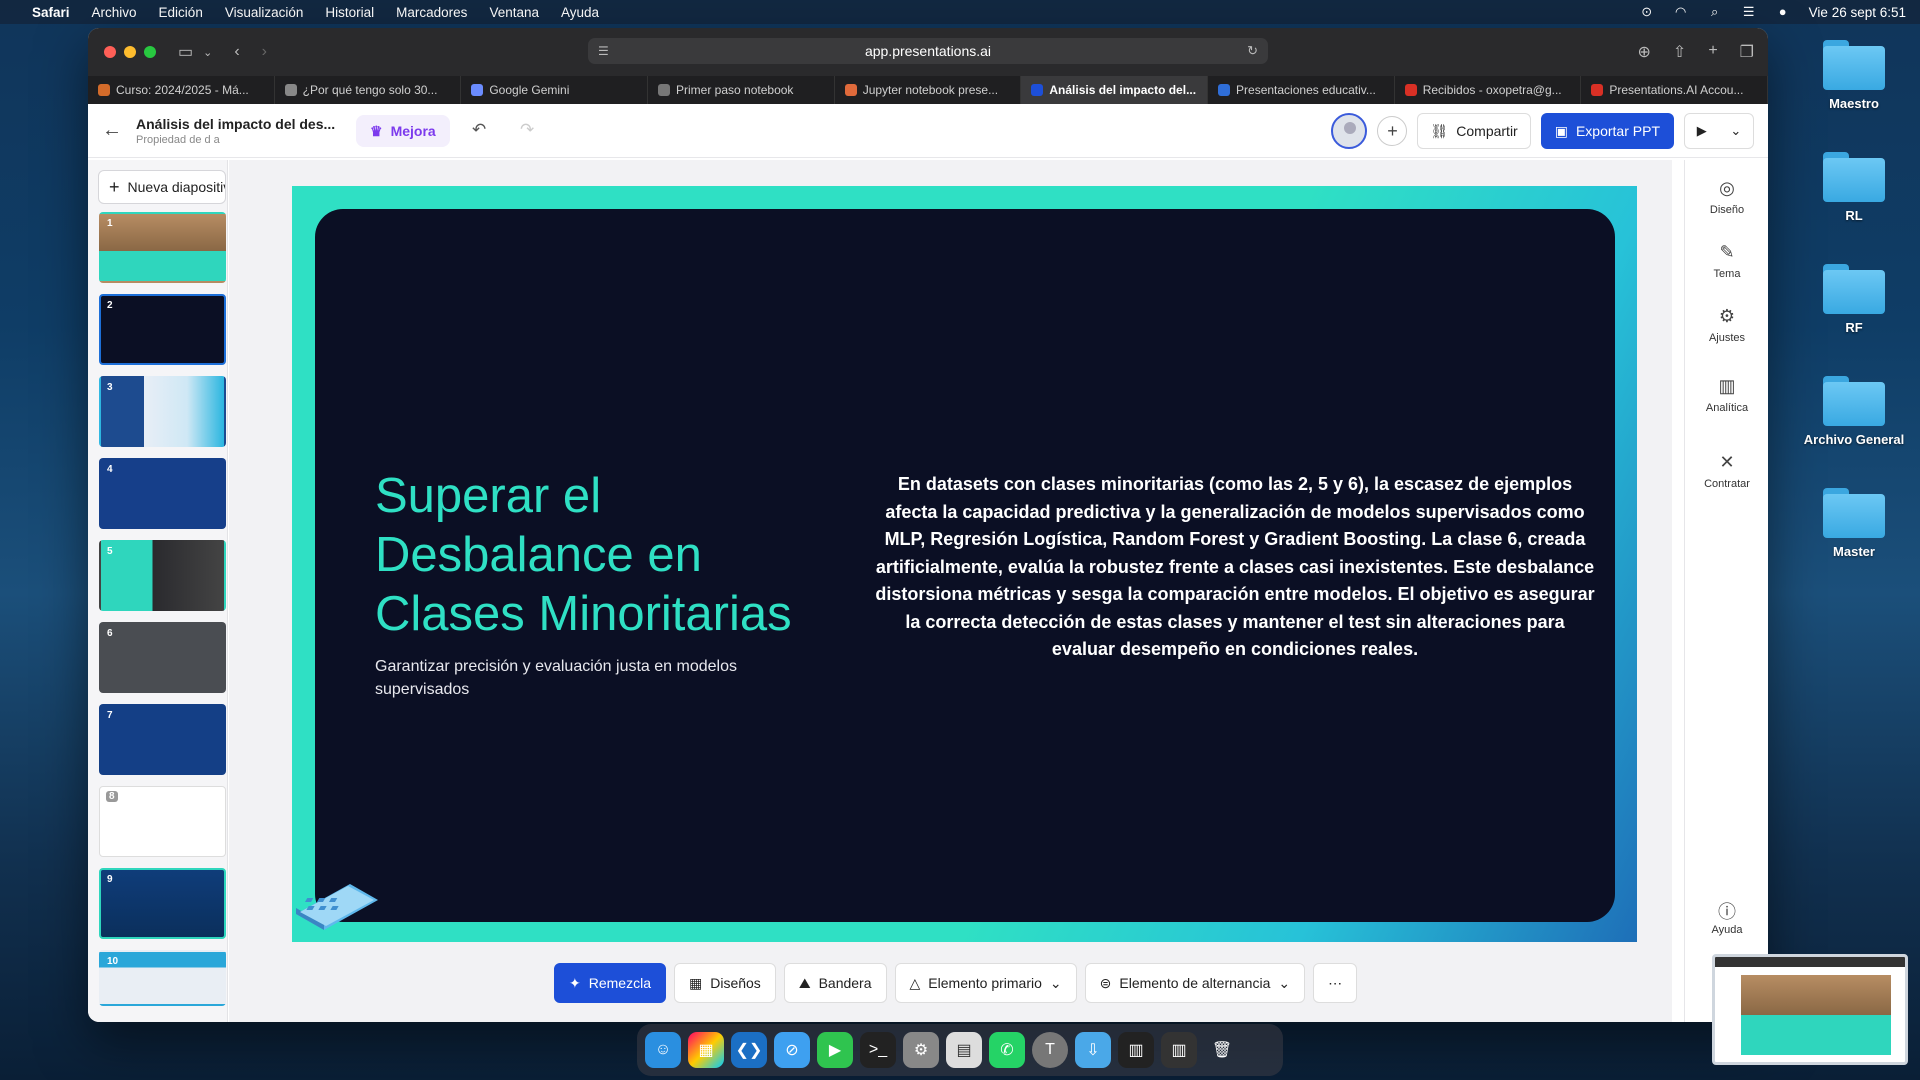 The width and height of the screenshot is (1920, 1080). What do you see at coordinates (162, 247) in the screenshot?
I see `slide-thumbnail: 1` at bounding box center [162, 247].